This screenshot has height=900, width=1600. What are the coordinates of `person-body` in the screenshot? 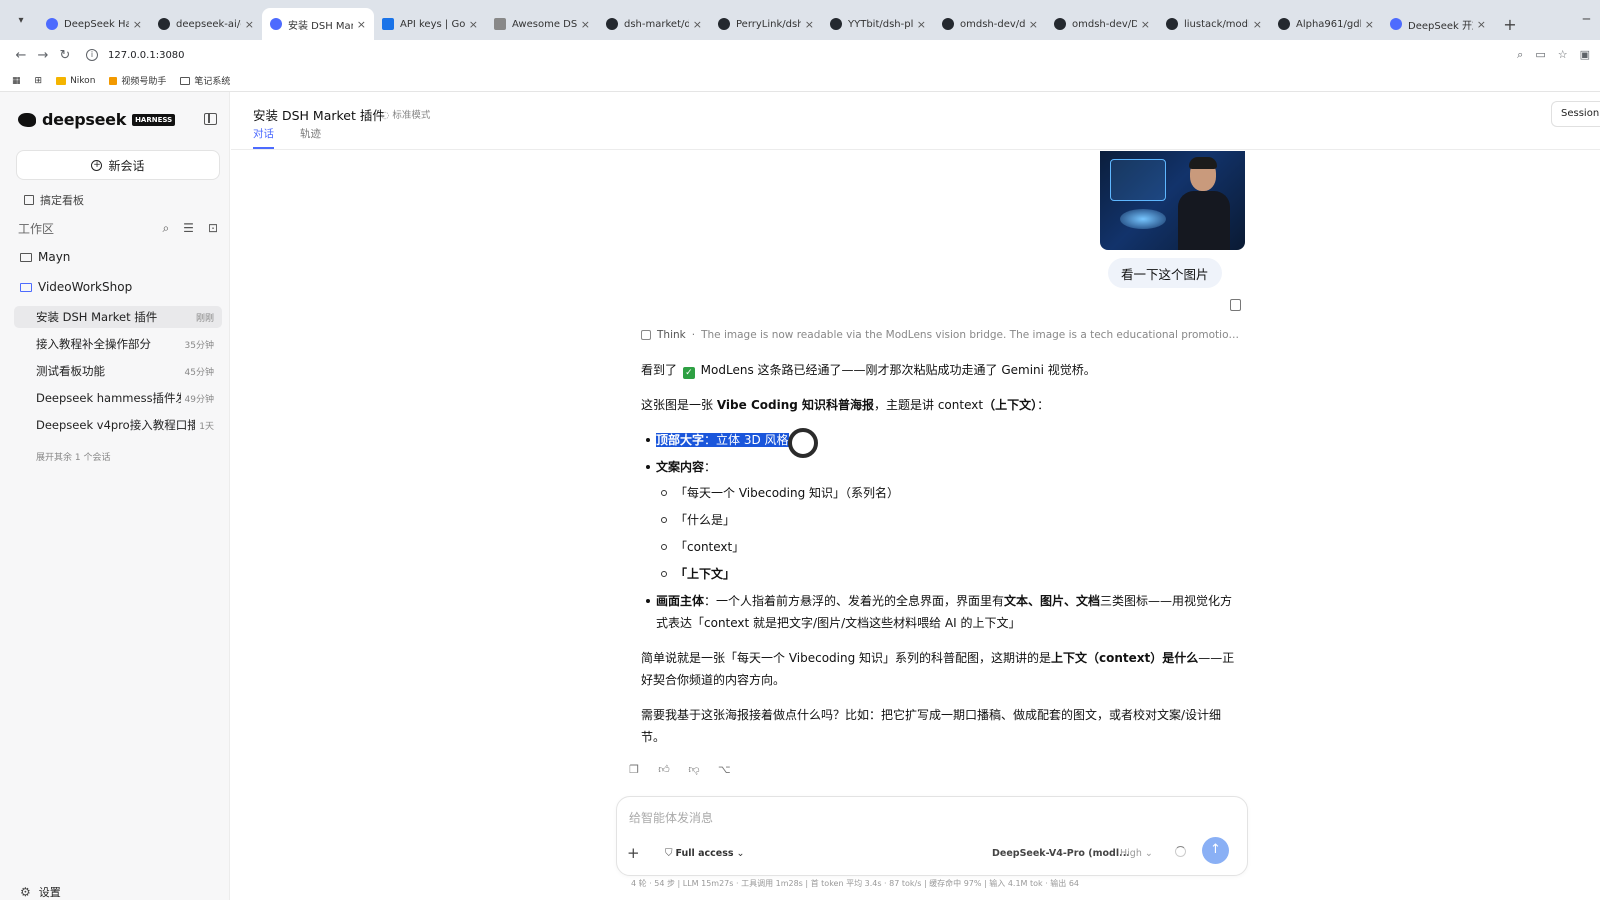 It's located at (1204, 220).